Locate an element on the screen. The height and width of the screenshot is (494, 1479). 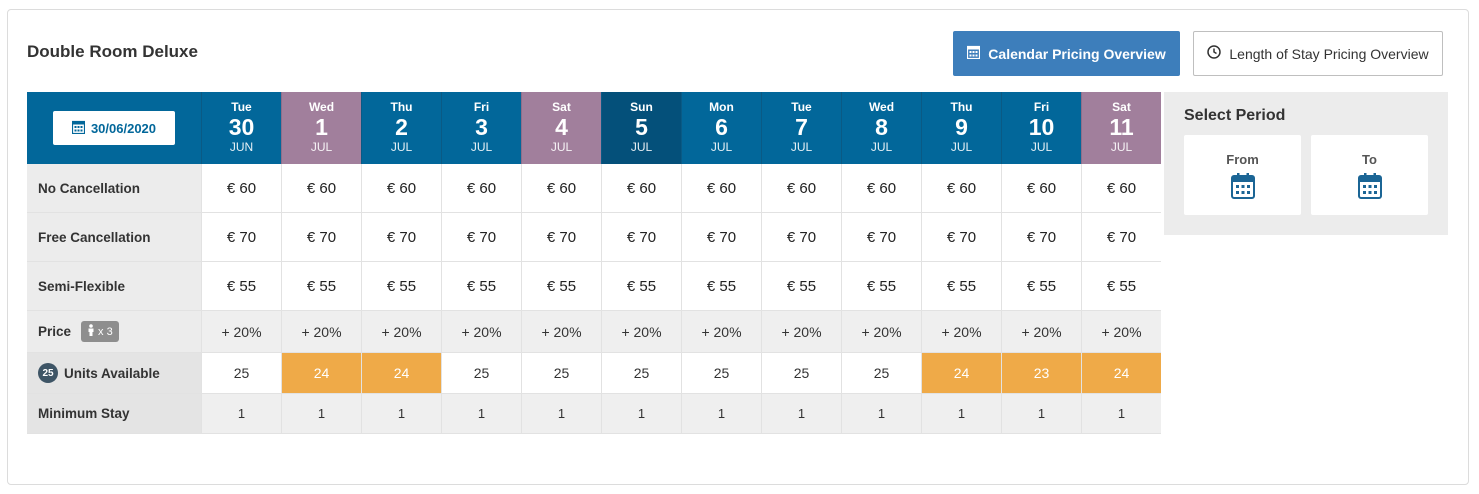
day-header: Sat 11 JUL is located at coordinates (1121, 128).